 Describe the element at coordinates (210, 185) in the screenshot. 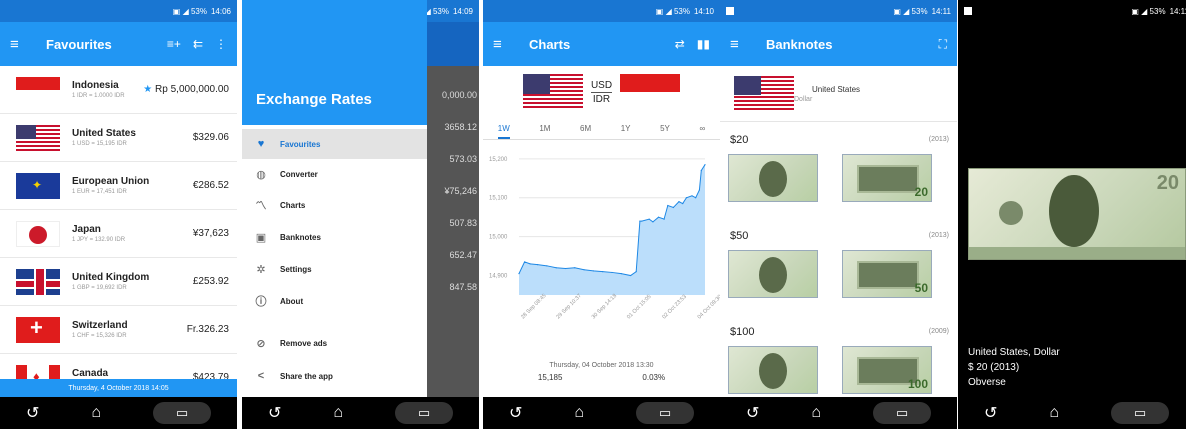

I see `currency-amount: €286.52` at that location.